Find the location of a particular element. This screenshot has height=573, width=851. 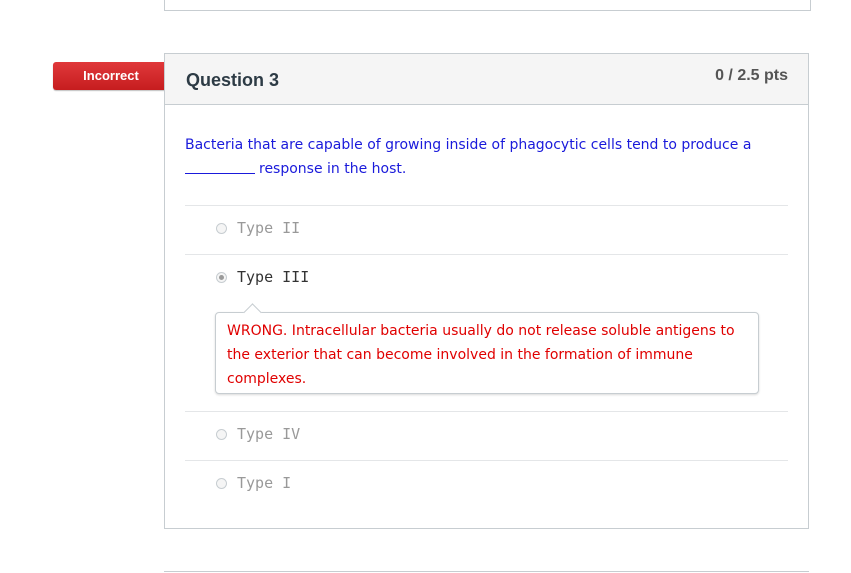

question-points: 0 / 2.5 pts is located at coordinates (751, 75).